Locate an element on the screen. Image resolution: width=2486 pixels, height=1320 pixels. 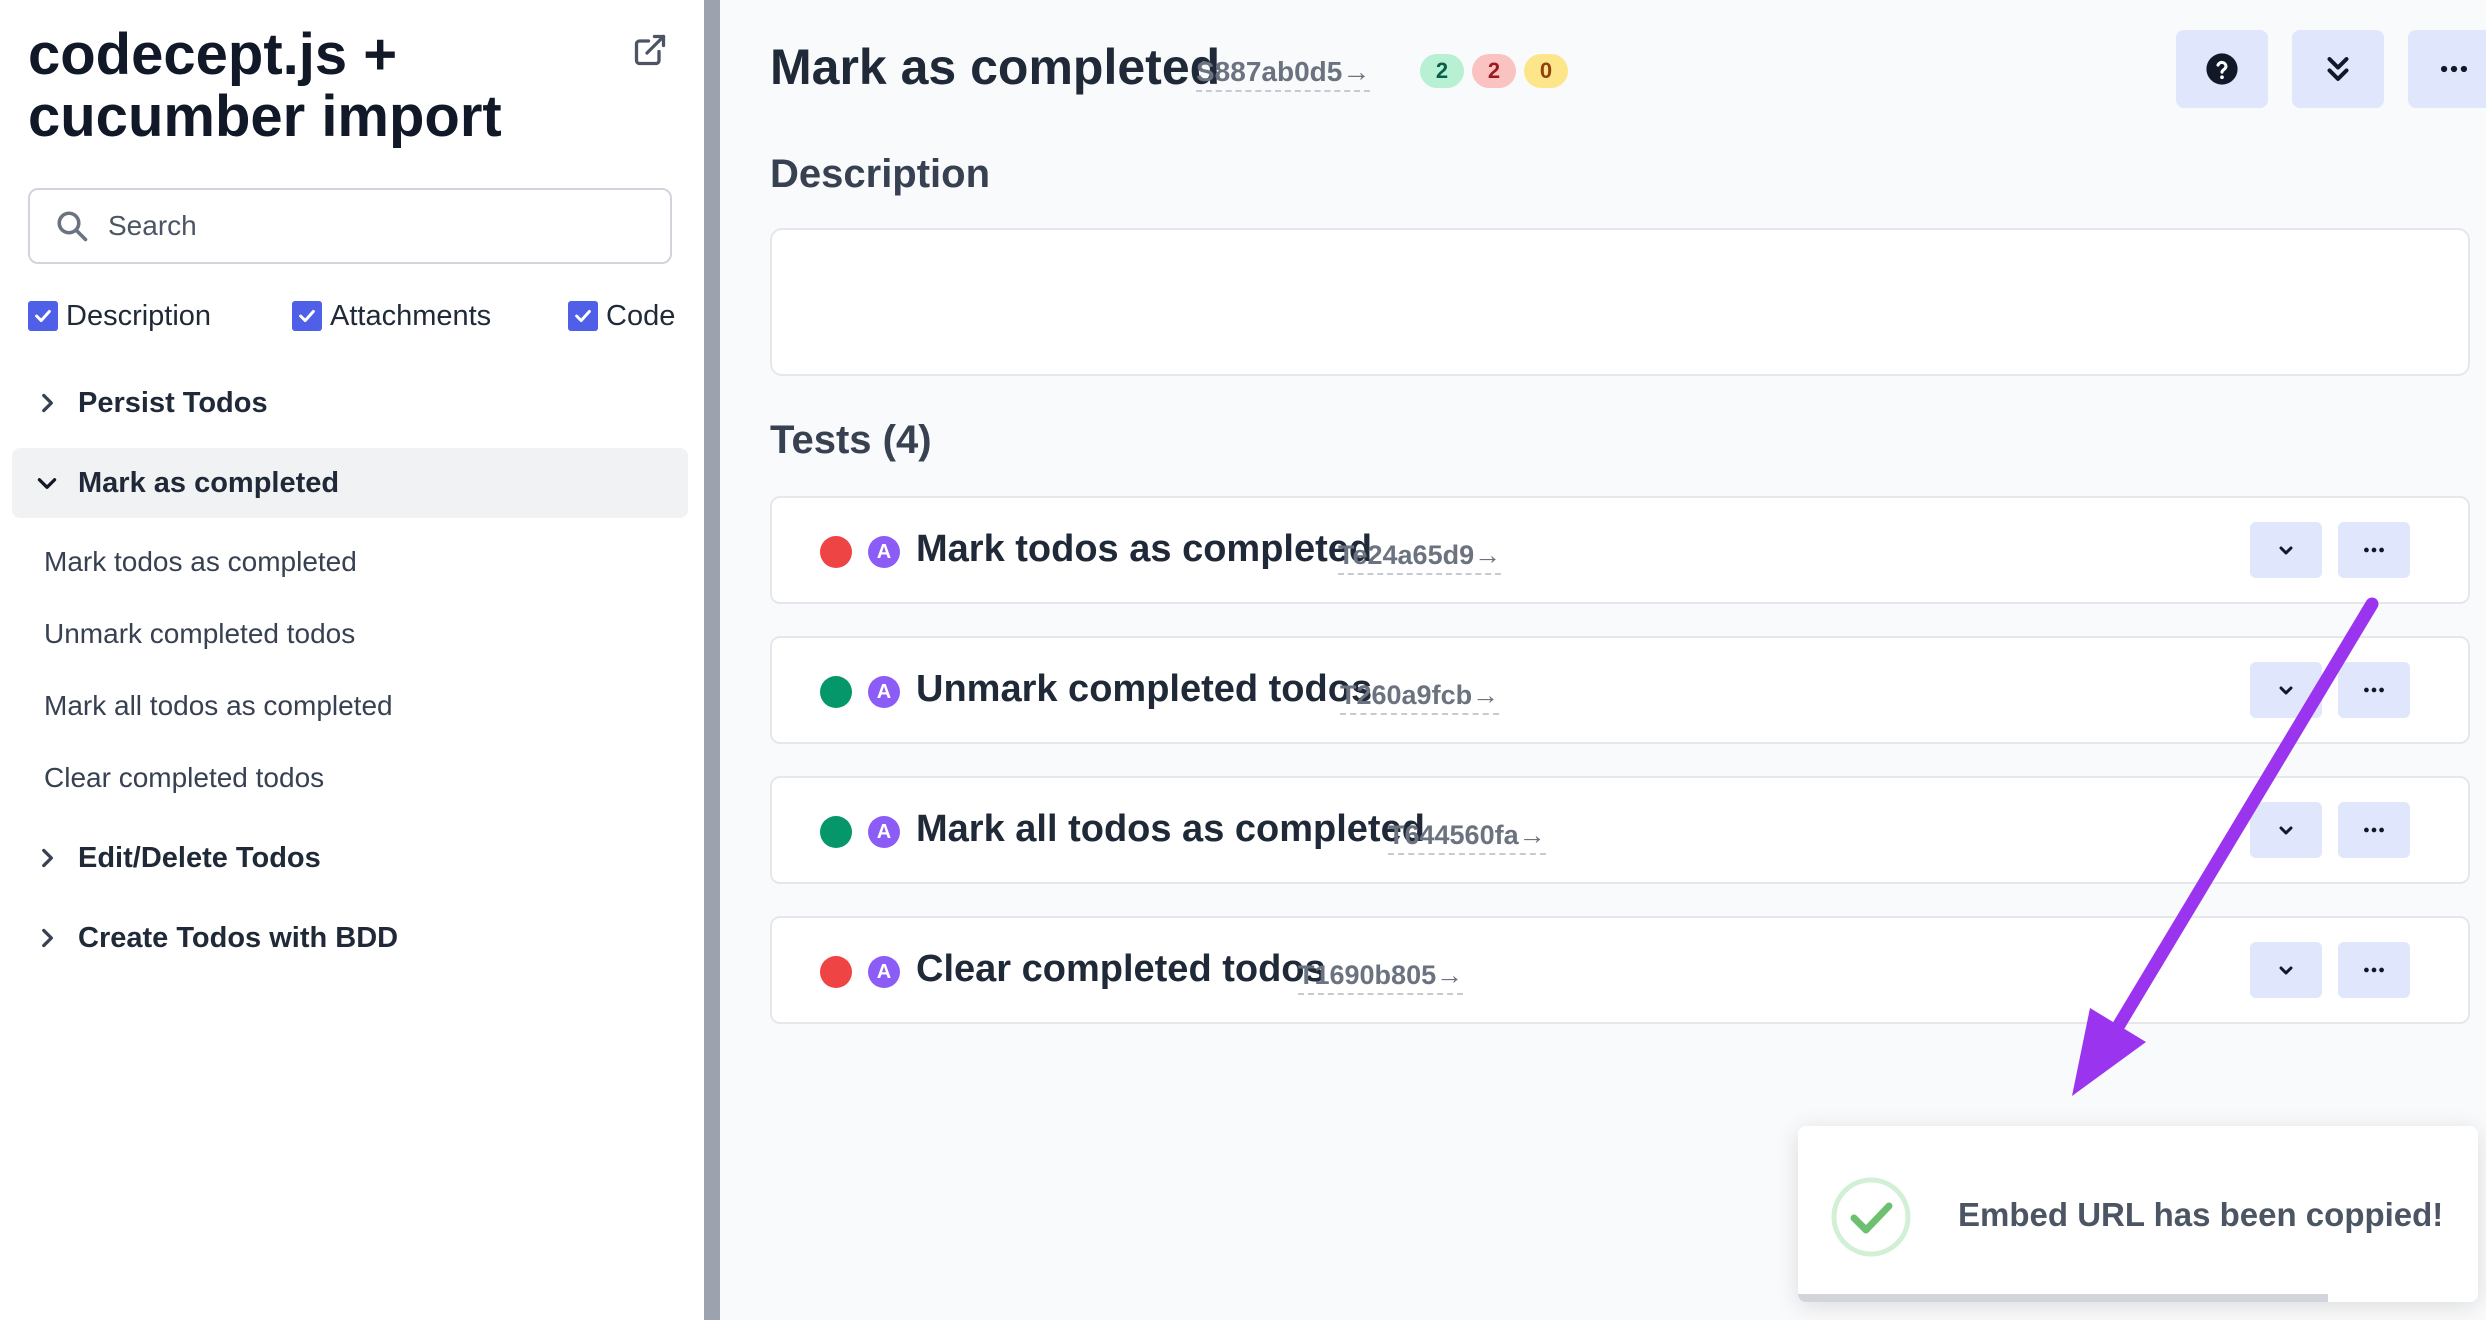
toast-progress-bar is located at coordinates (2138, 1298).